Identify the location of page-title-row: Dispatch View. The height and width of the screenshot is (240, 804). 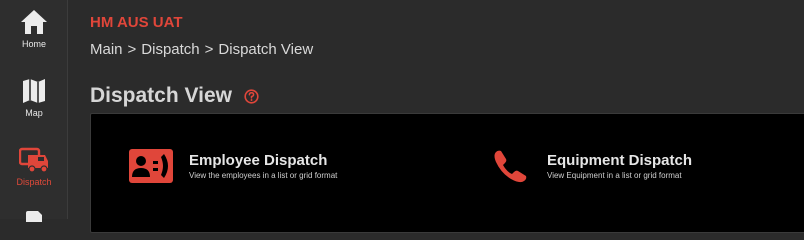
(174, 96).